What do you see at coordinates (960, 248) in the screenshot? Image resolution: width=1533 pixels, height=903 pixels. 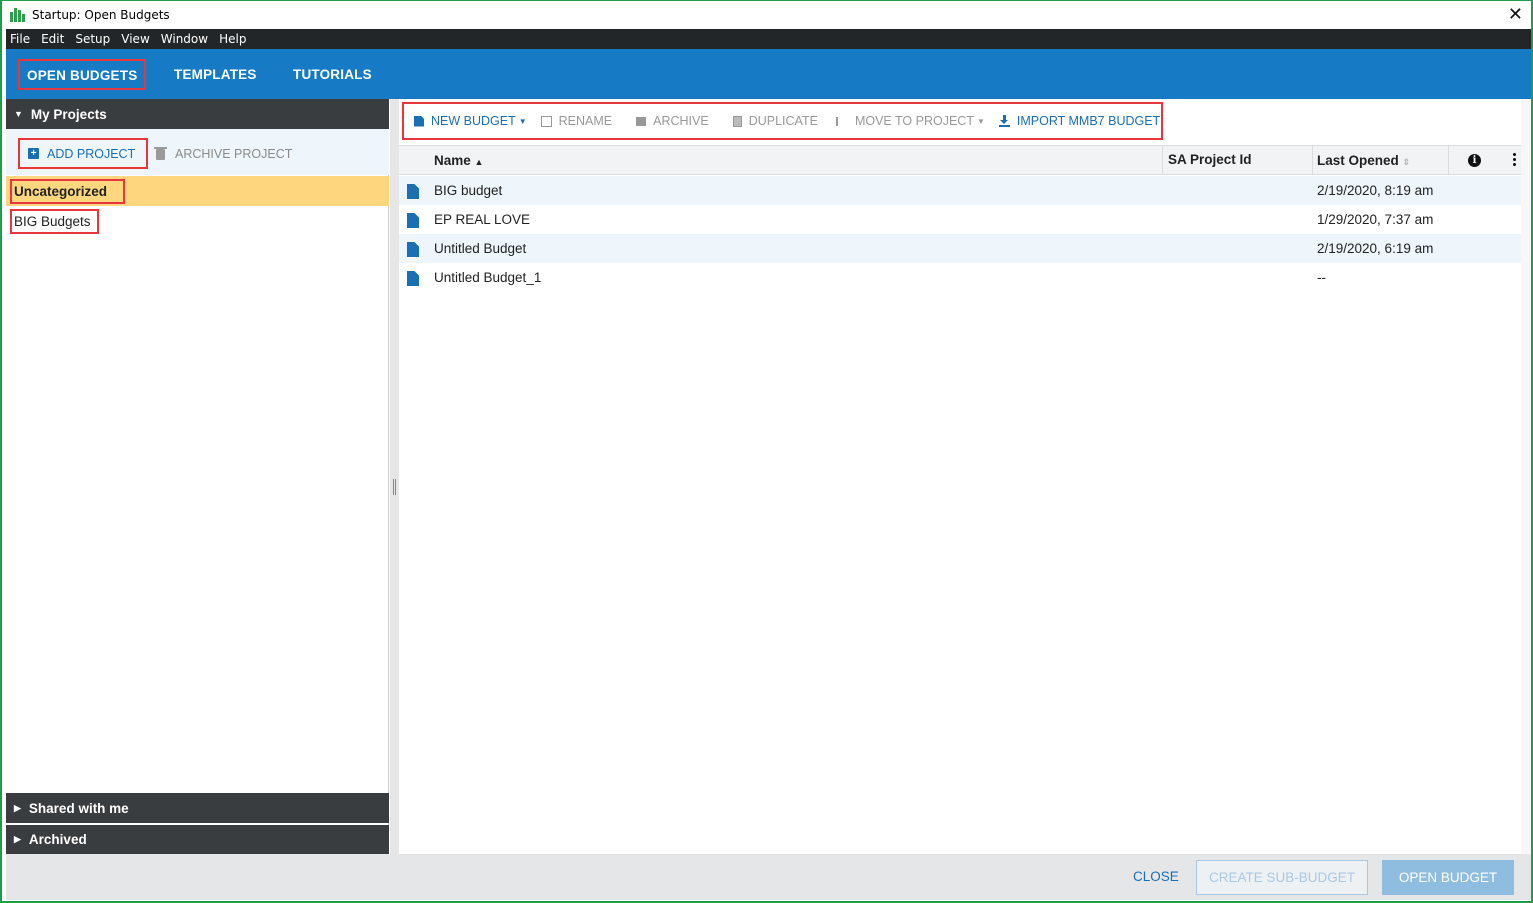 I see `table-row: Untitled Budget 2/19/2020, 6:19 am` at bounding box center [960, 248].